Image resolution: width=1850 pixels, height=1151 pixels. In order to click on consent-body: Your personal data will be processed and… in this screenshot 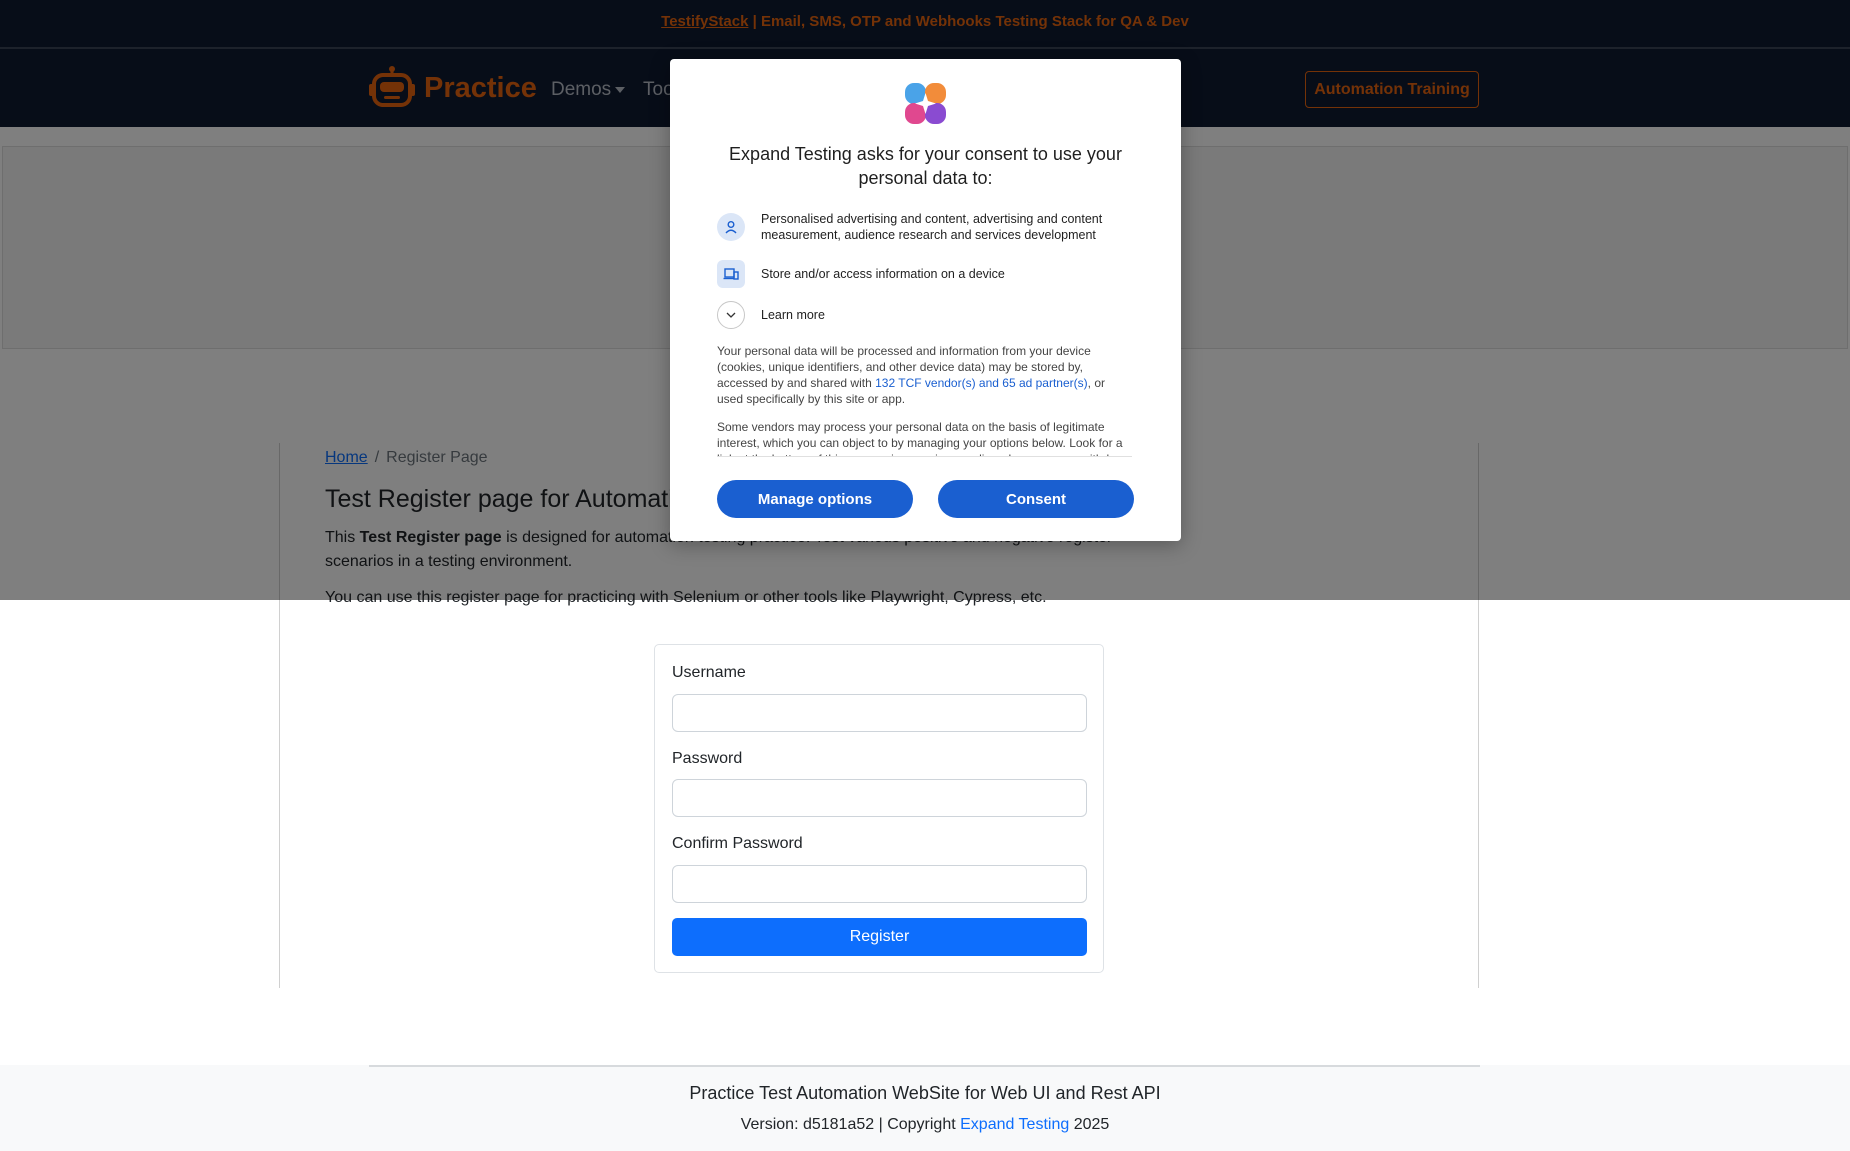, I will do `click(924, 400)`.